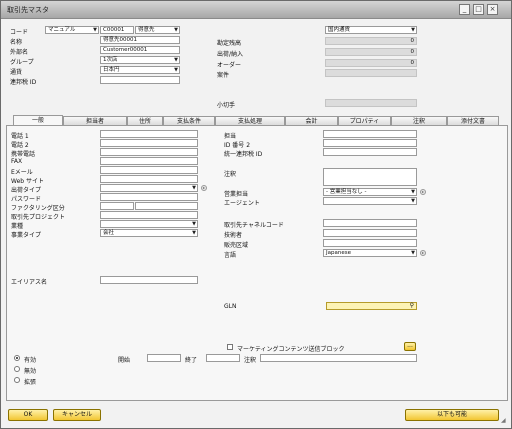 This screenshot has width=512, height=429. What do you see at coordinates (423, 192) in the screenshot?
I see `sales-employee-link-icon: ▸` at bounding box center [423, 192].